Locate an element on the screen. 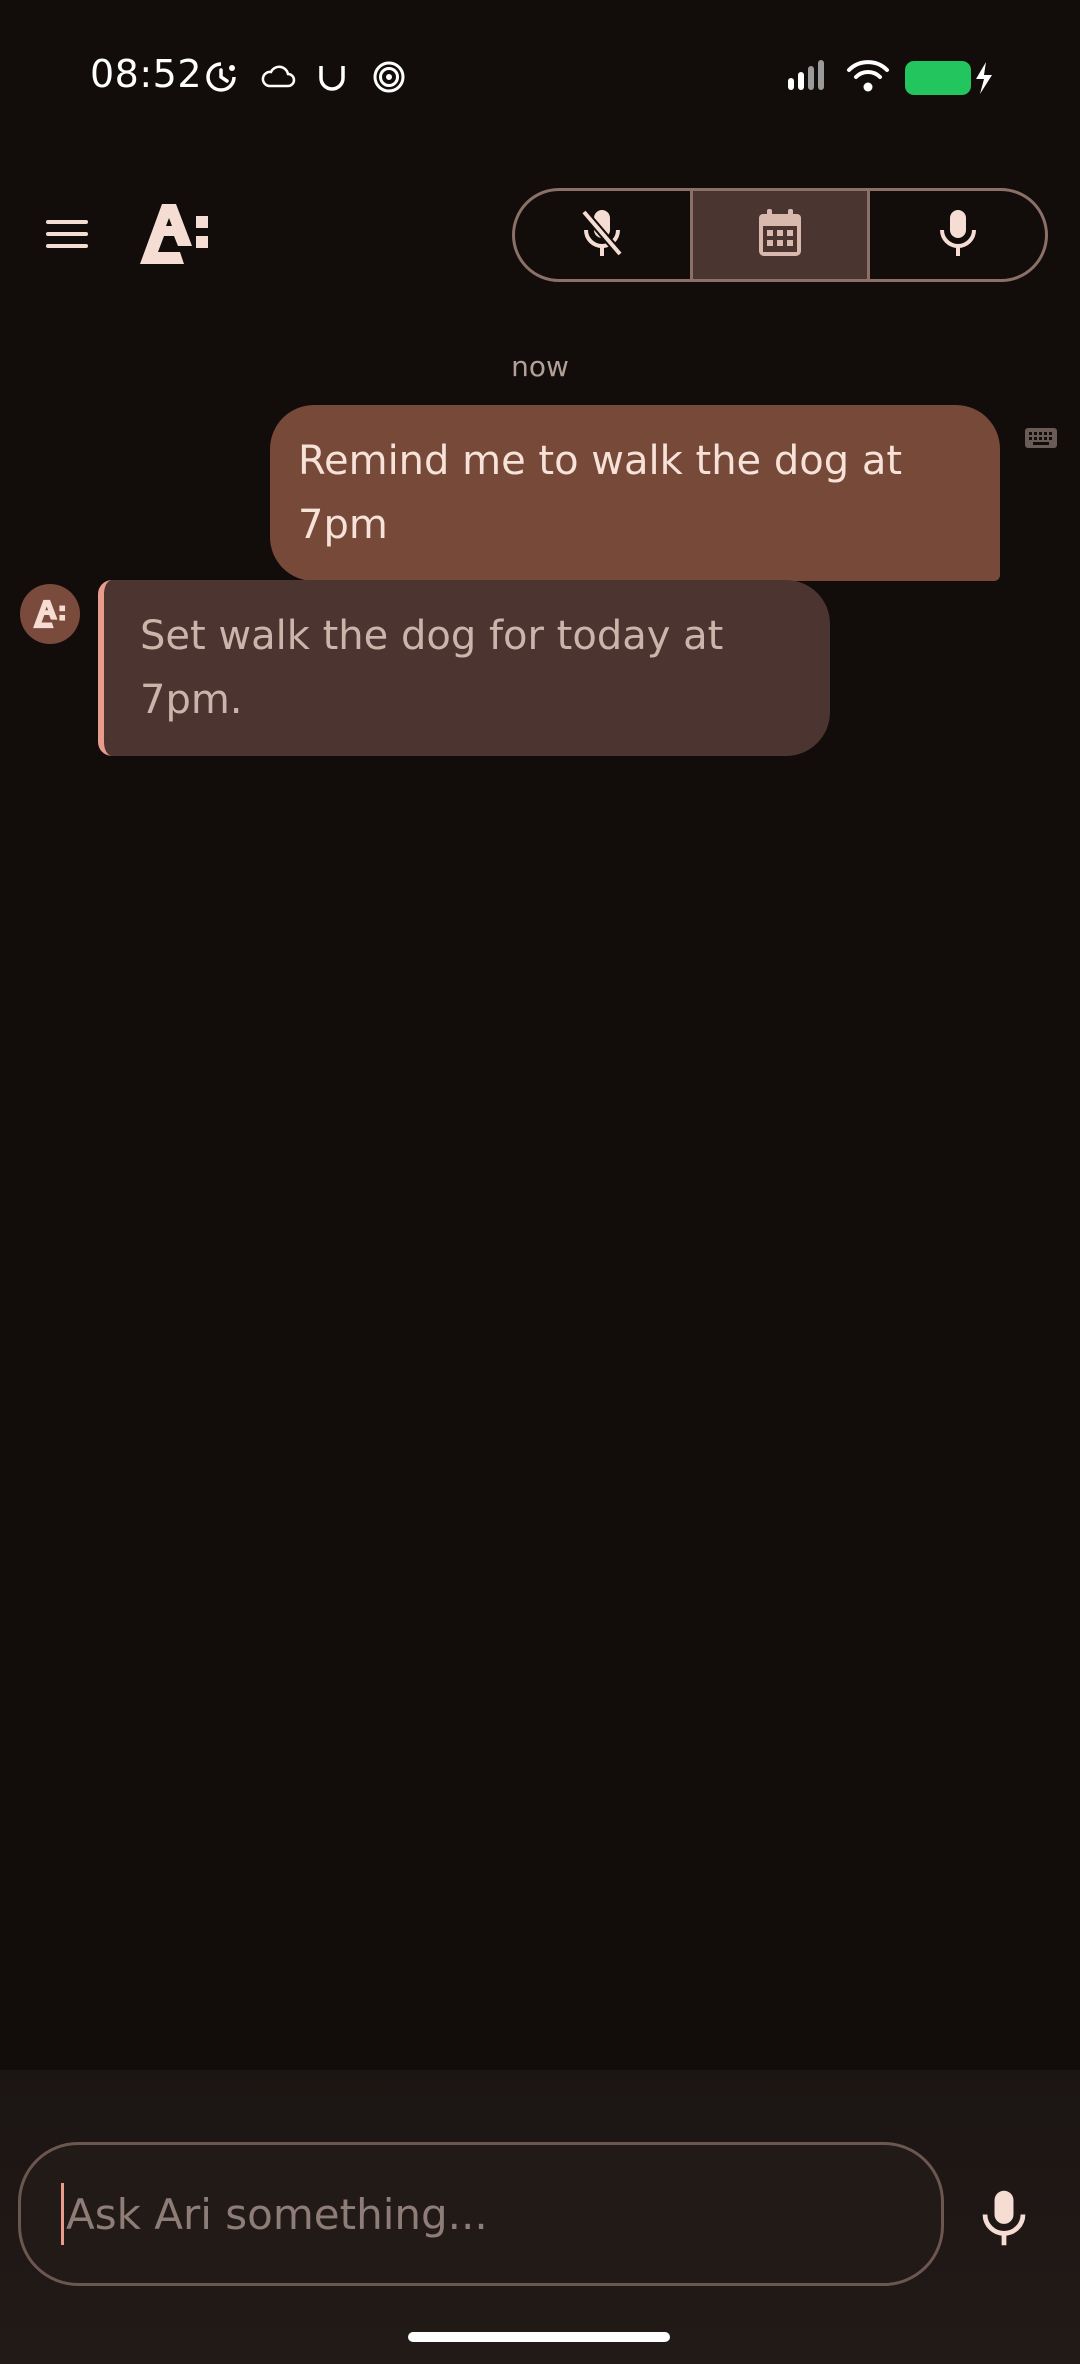 This screenshot has height=2364, width=1080. ari-avatar is located at coordinates (50, 614).